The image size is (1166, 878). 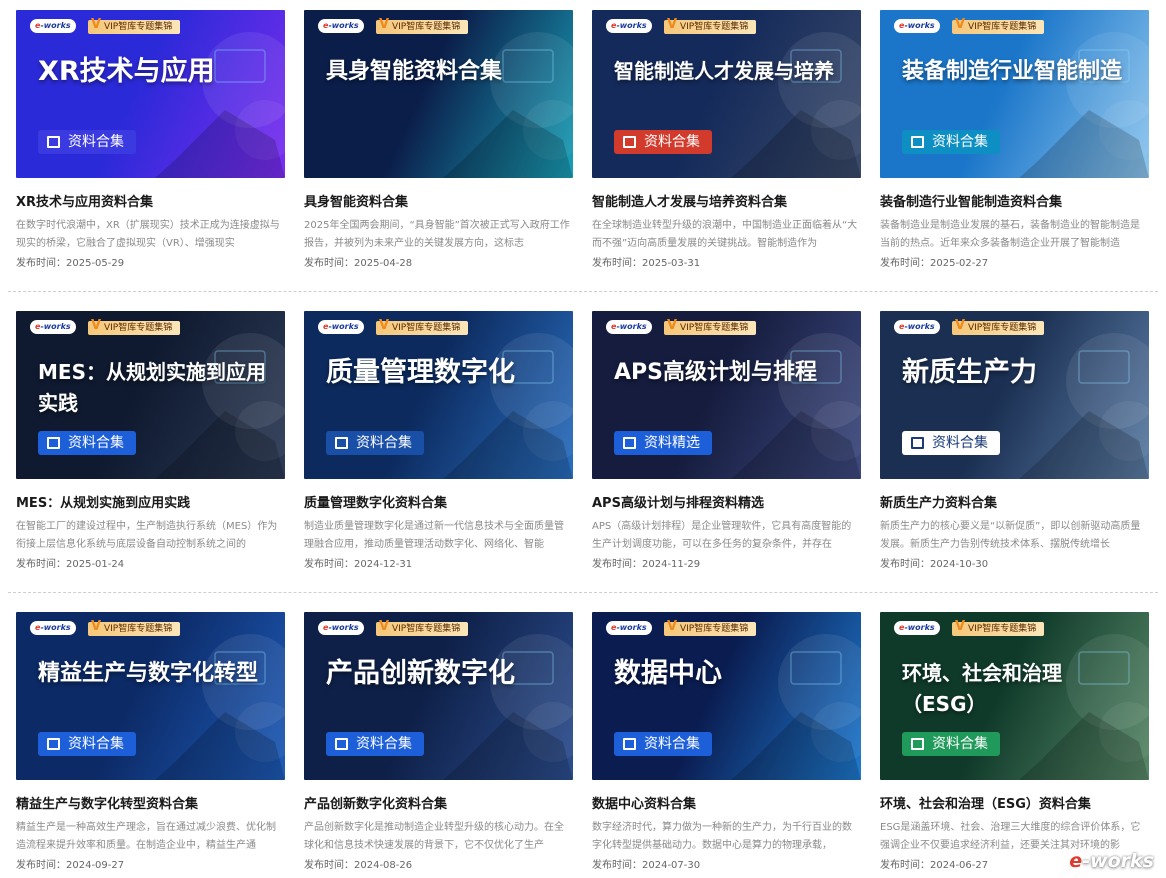 What do you see at coordinates (726, 395) in the screenshot?
I see `card-banner-image: e-works VIP智库专题集锦 APS高级计划与排程 资料精选` at bounding box center [726, 395].